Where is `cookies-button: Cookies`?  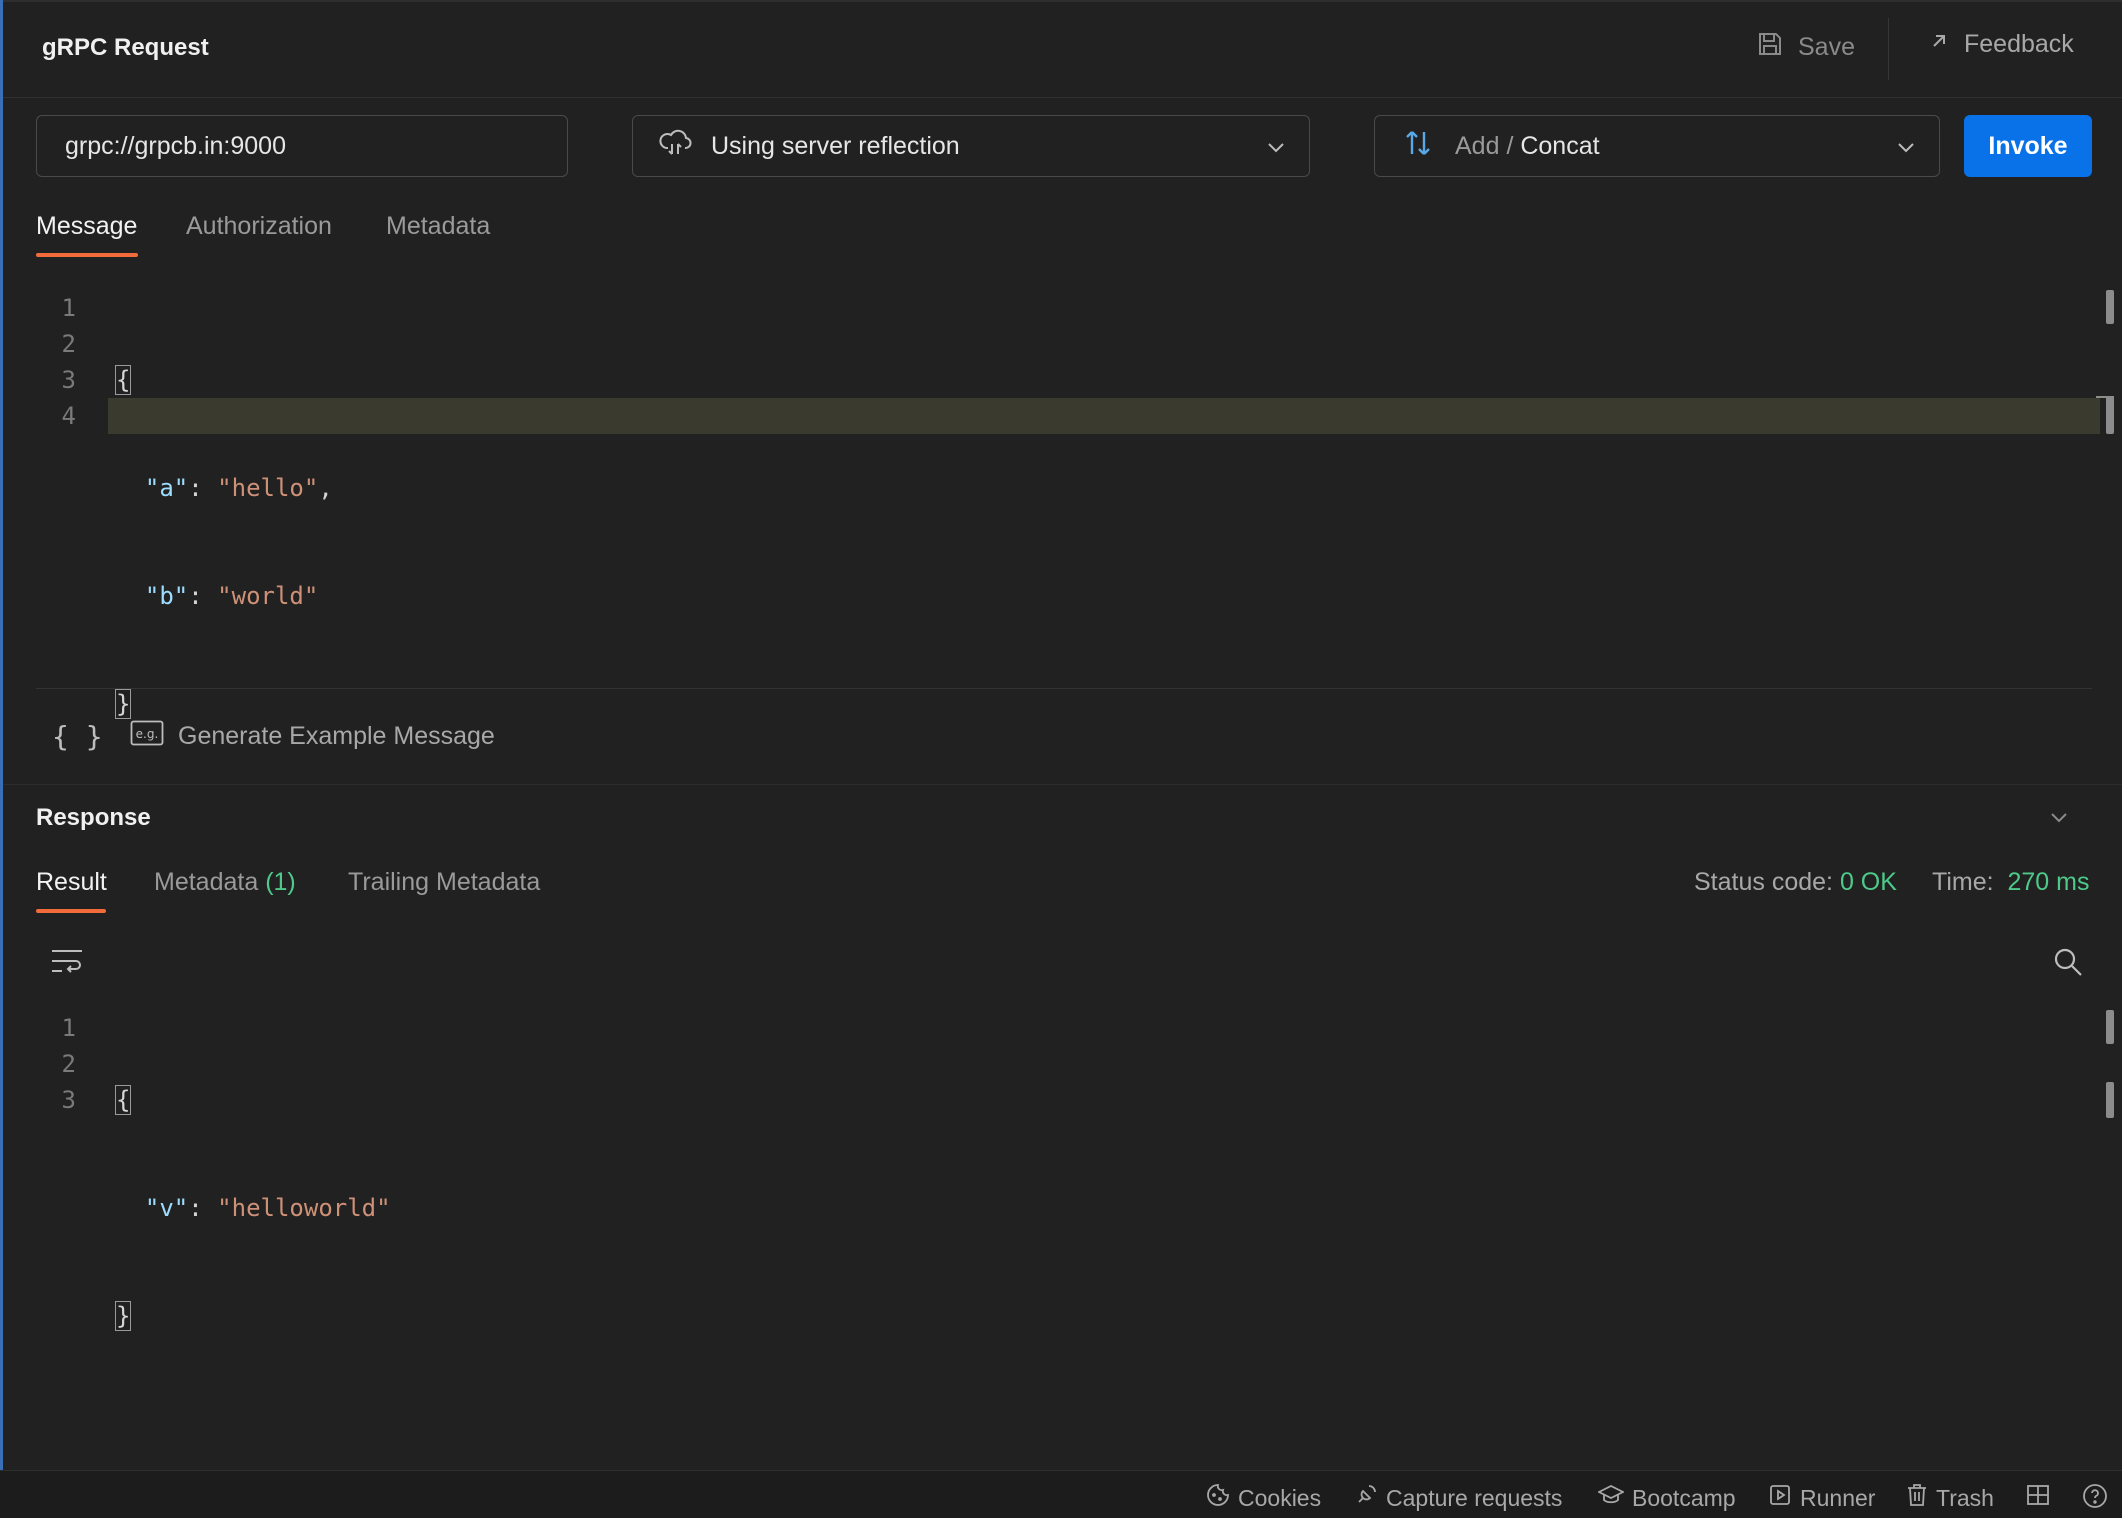
cookies-button: Cookies is located at coordinates (1263, 1498).